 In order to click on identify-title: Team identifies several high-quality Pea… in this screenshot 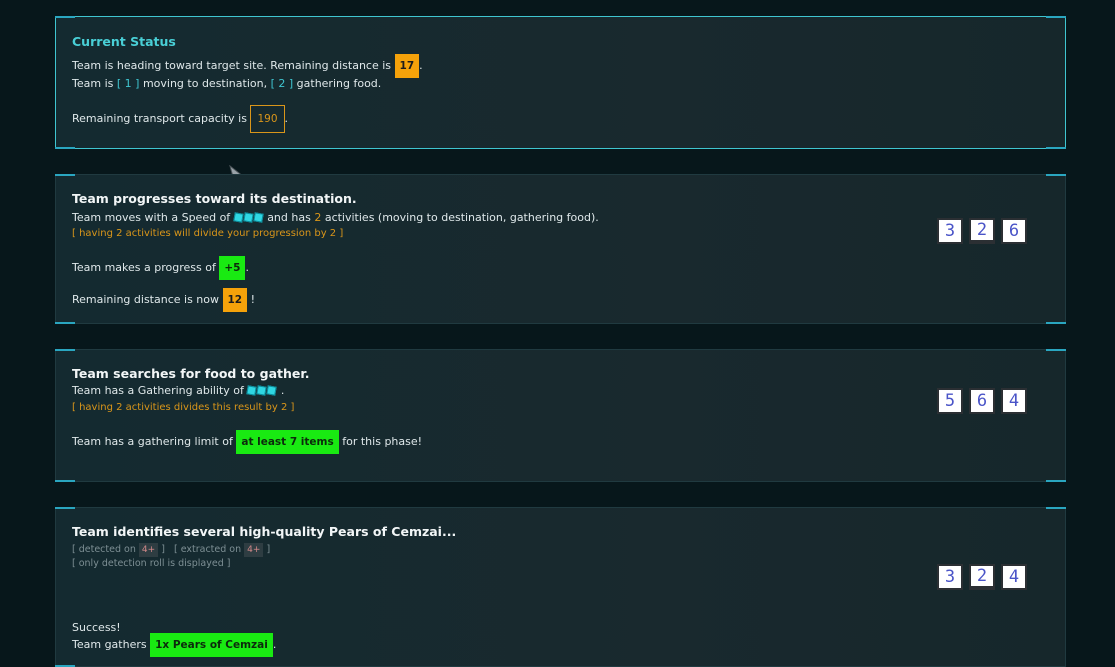, I will do `click(264, 531)`.